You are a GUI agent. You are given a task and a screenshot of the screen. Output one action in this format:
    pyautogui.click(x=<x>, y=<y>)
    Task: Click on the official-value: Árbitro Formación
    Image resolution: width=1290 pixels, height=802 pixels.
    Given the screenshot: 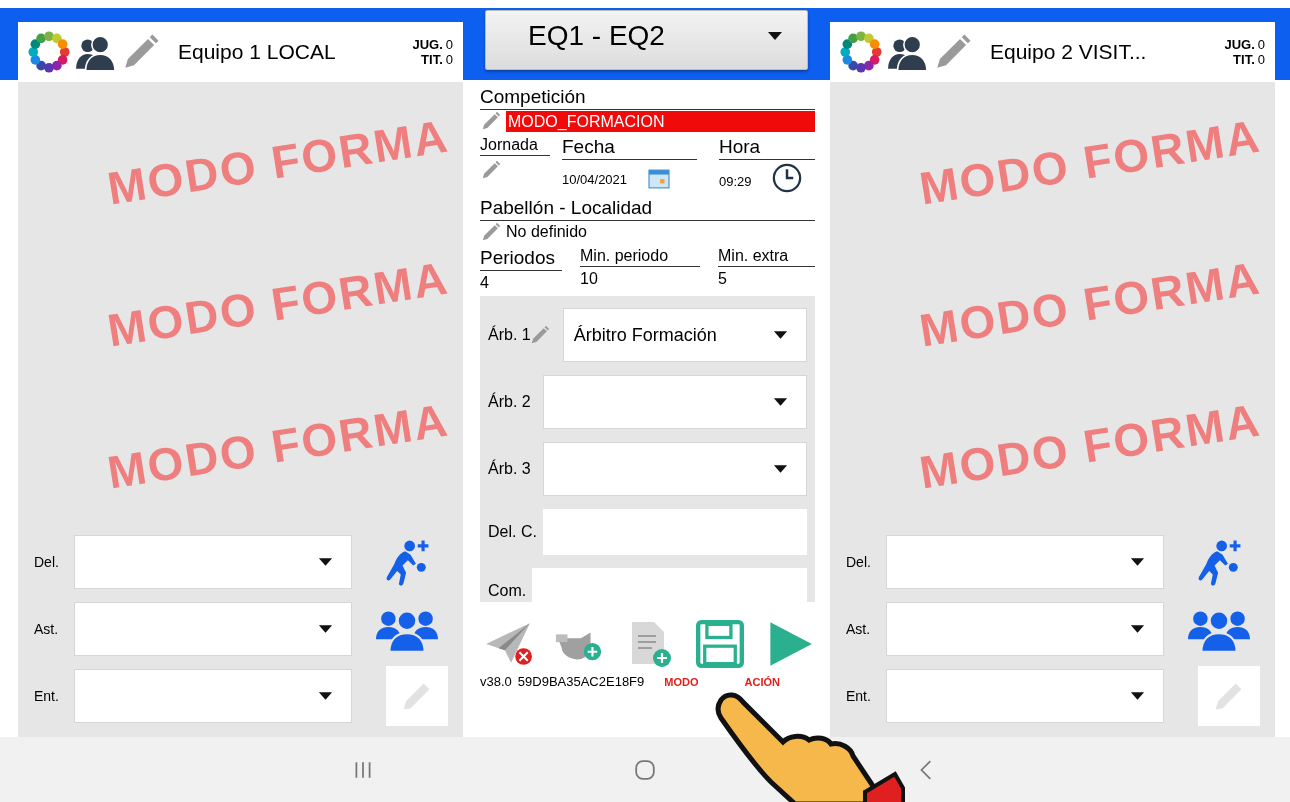 What is the action you would take?
    pyautogui.click(x=645, y=335)
    